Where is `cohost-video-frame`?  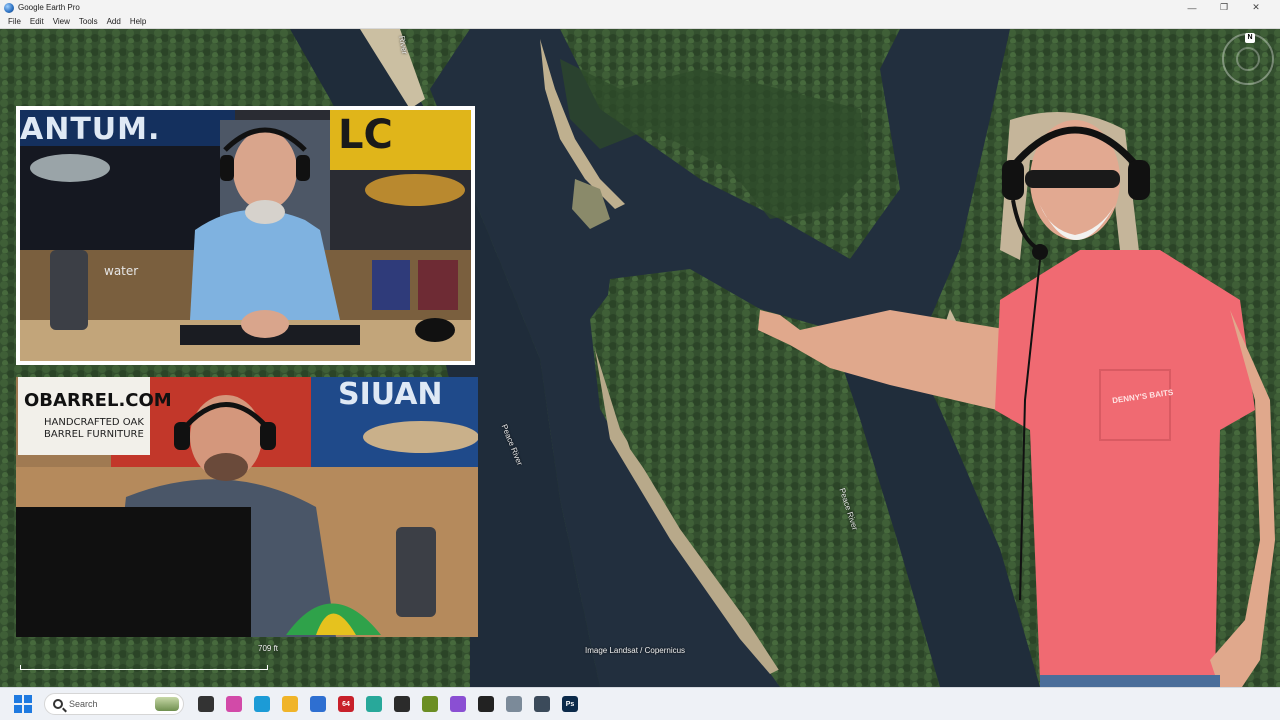
cohost-video-frame is located at coordinates (247, 507).